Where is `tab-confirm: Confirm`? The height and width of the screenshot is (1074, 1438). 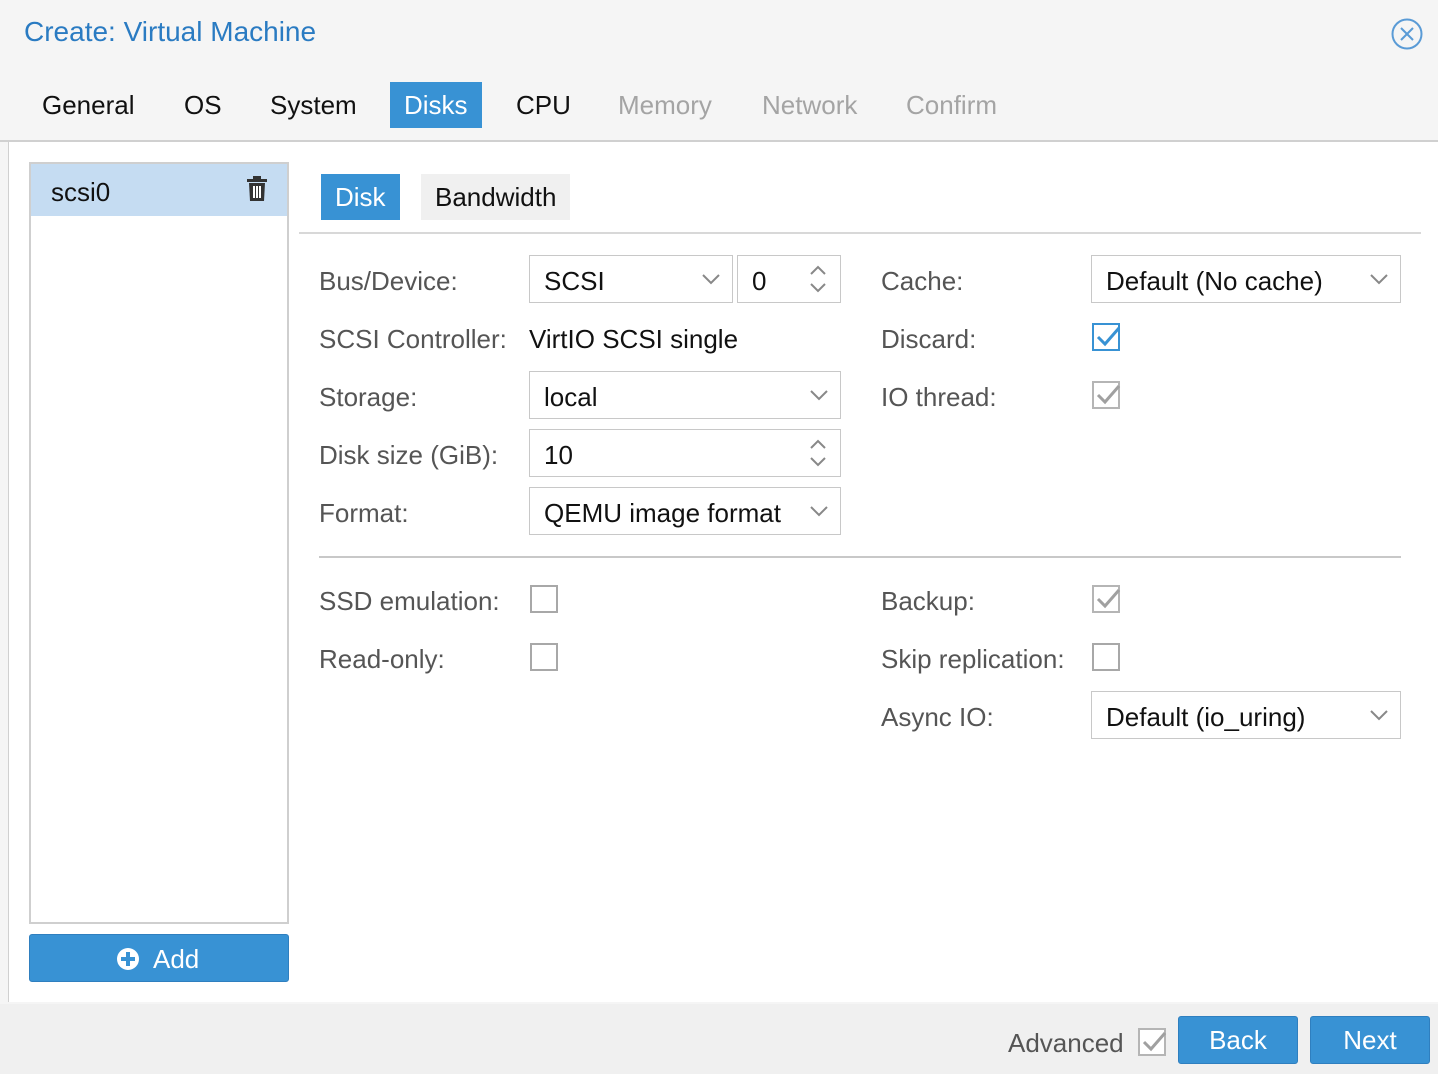 tab-confirm: Confirm is located at coordinates (952, 105).